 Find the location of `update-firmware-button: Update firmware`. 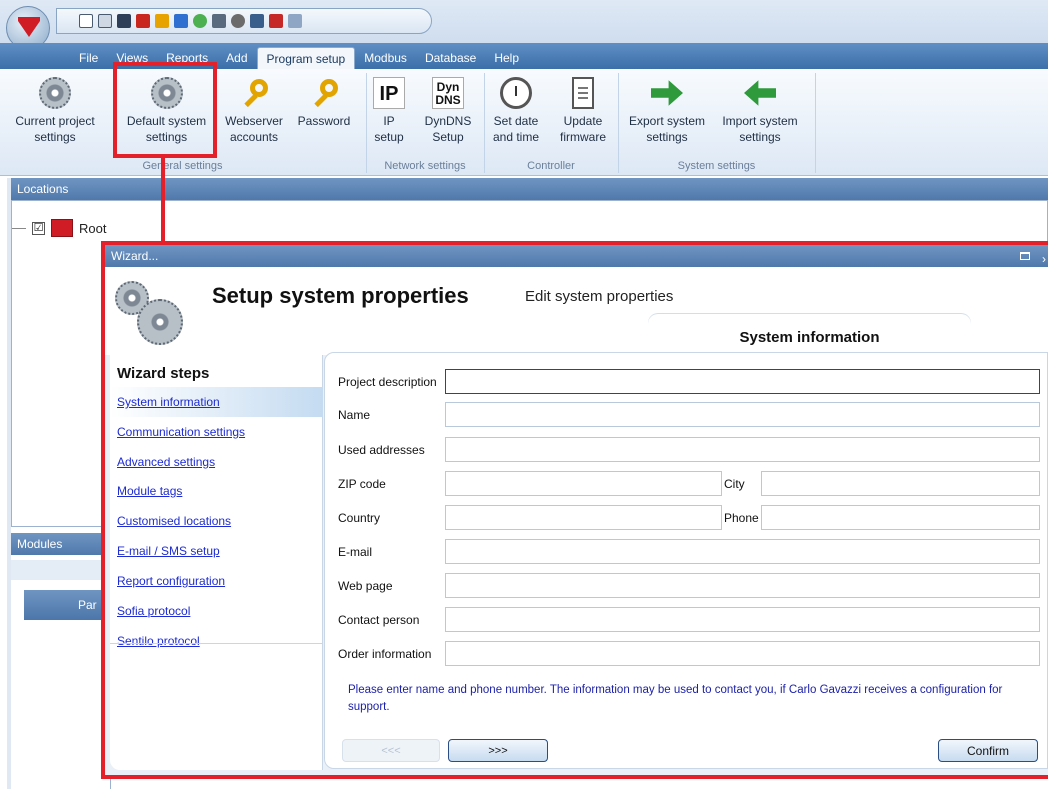

update-firmware-button: Update firmware is located at coordinates (583, 109).